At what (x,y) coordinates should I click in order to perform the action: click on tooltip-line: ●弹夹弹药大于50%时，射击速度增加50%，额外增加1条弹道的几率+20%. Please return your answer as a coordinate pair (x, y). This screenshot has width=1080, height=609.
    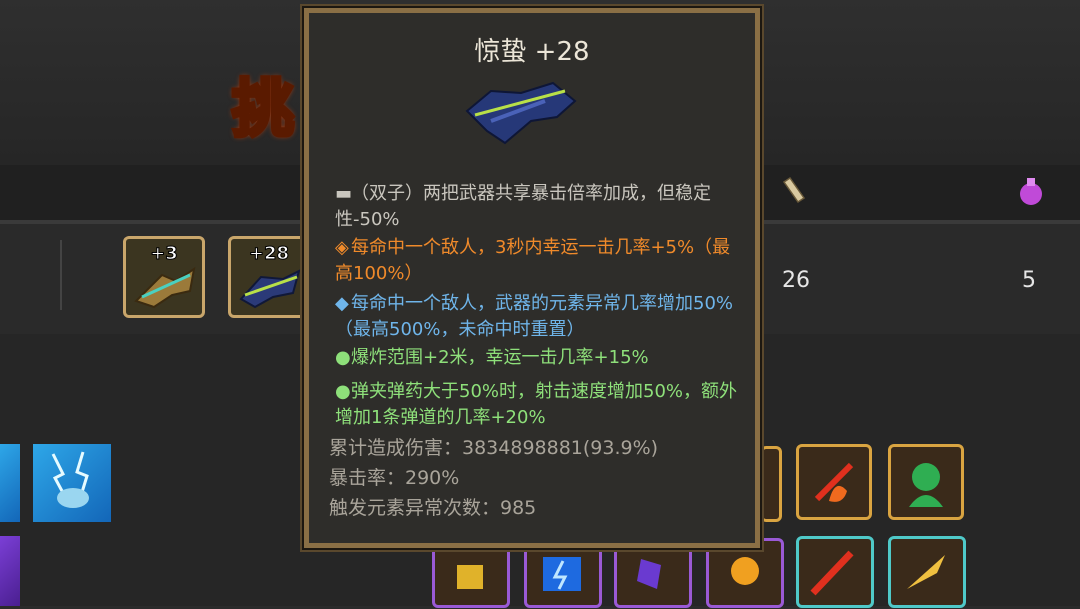
    Looking at the image, I should click on (540, 405).